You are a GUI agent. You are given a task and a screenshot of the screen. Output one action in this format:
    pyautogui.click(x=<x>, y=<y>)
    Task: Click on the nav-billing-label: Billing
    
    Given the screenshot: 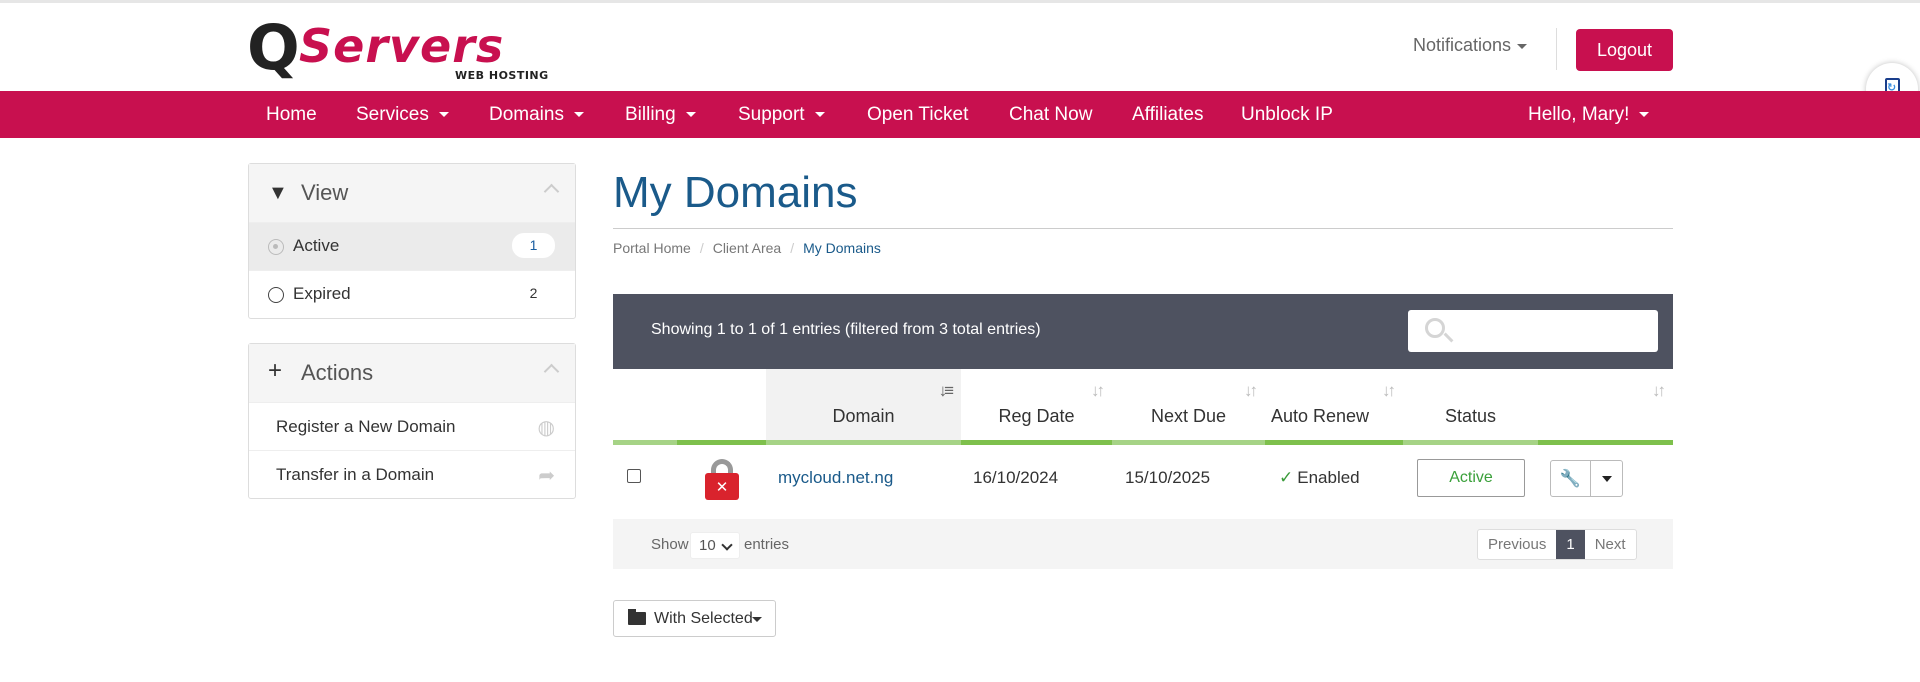 What is the action you would take?
    pyautogui.click(x=650, y=114)
    